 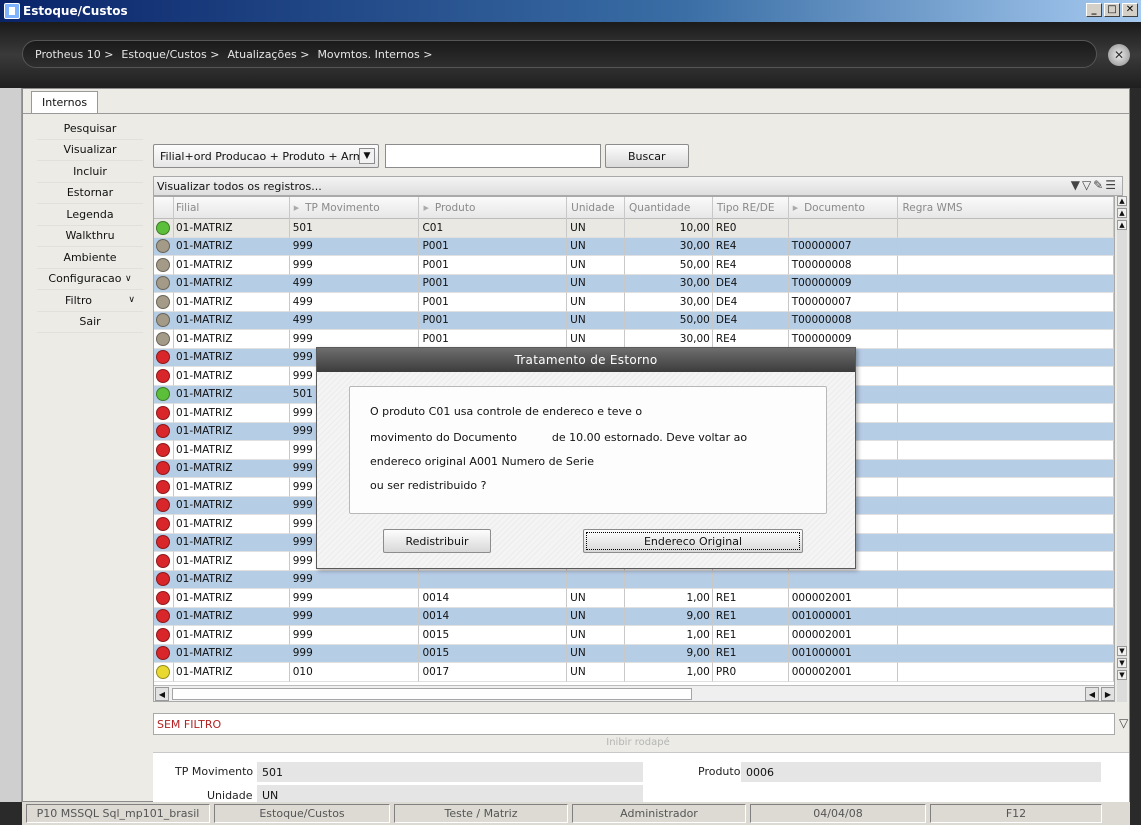 What do you see at coordinates (634, 228) in the screenshot?
I see `table-row: 01-MATRIZ 501 C01 UN 10,00 RE0` at bounding box center [634, 228].